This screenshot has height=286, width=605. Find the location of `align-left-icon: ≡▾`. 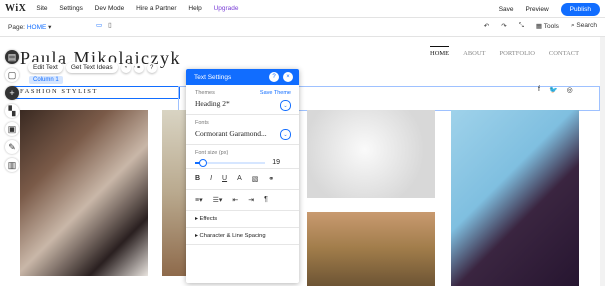

align-left-icon: ≡▾ is located at coordinates (199, 200).